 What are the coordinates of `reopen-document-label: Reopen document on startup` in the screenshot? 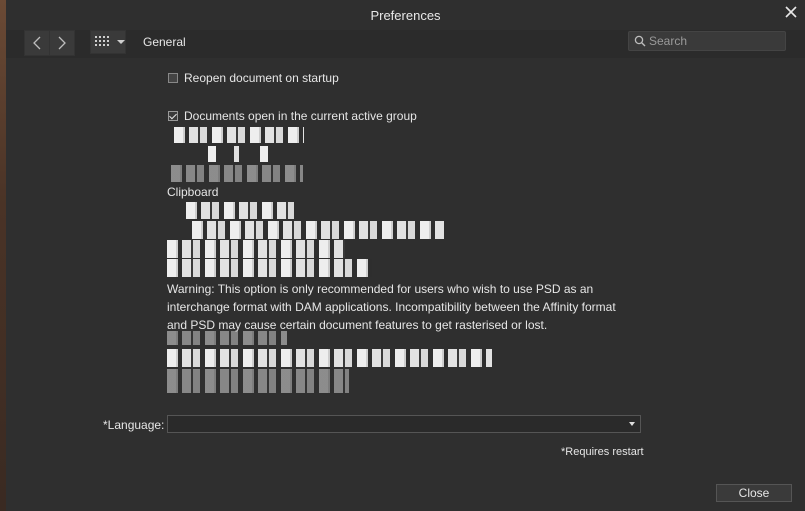 It's located at (261, 78).